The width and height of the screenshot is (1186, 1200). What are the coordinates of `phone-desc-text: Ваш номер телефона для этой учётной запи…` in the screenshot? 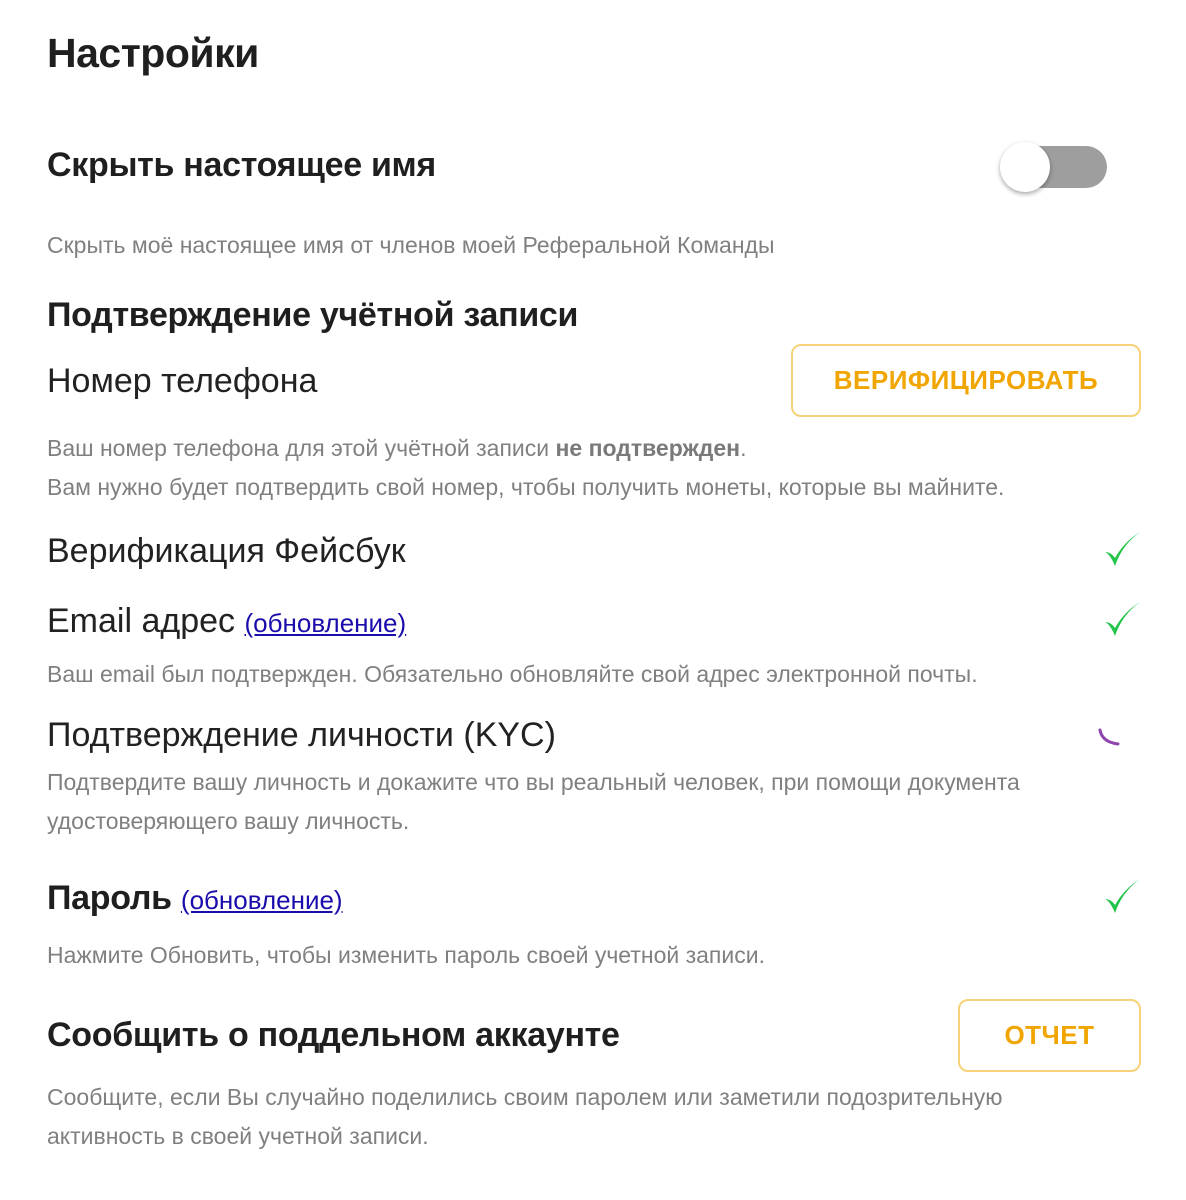 It's located at (301, 448).